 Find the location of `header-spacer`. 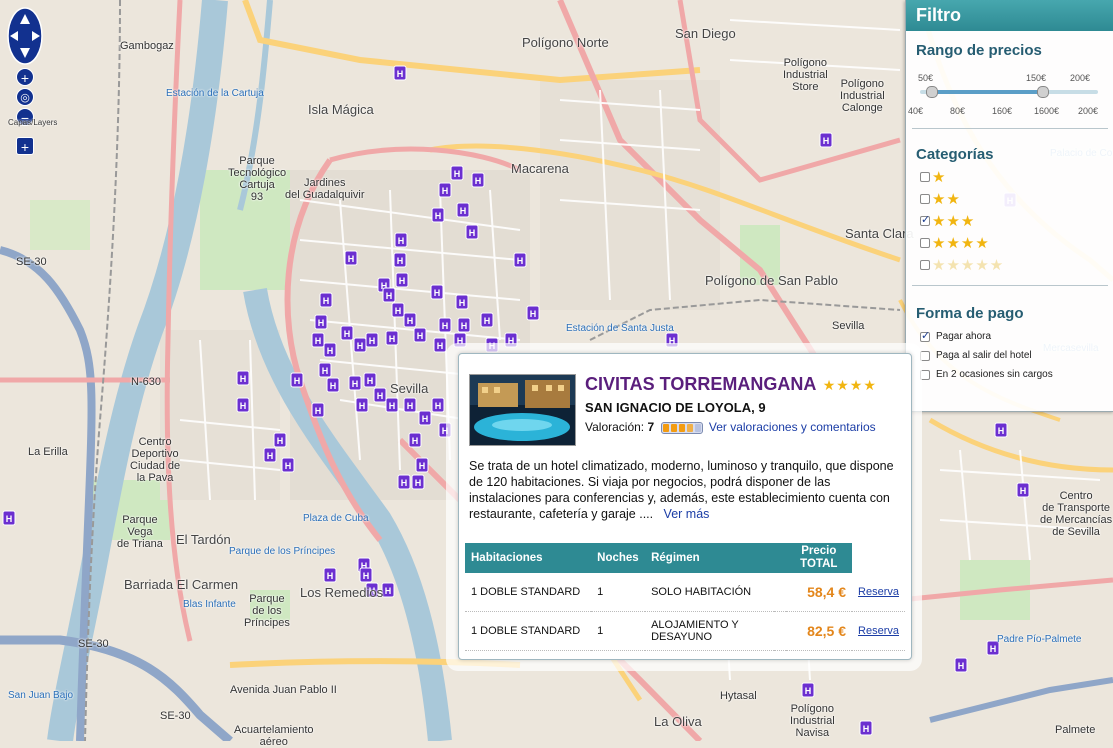

header-spacer is located at coordinates (779, 558).